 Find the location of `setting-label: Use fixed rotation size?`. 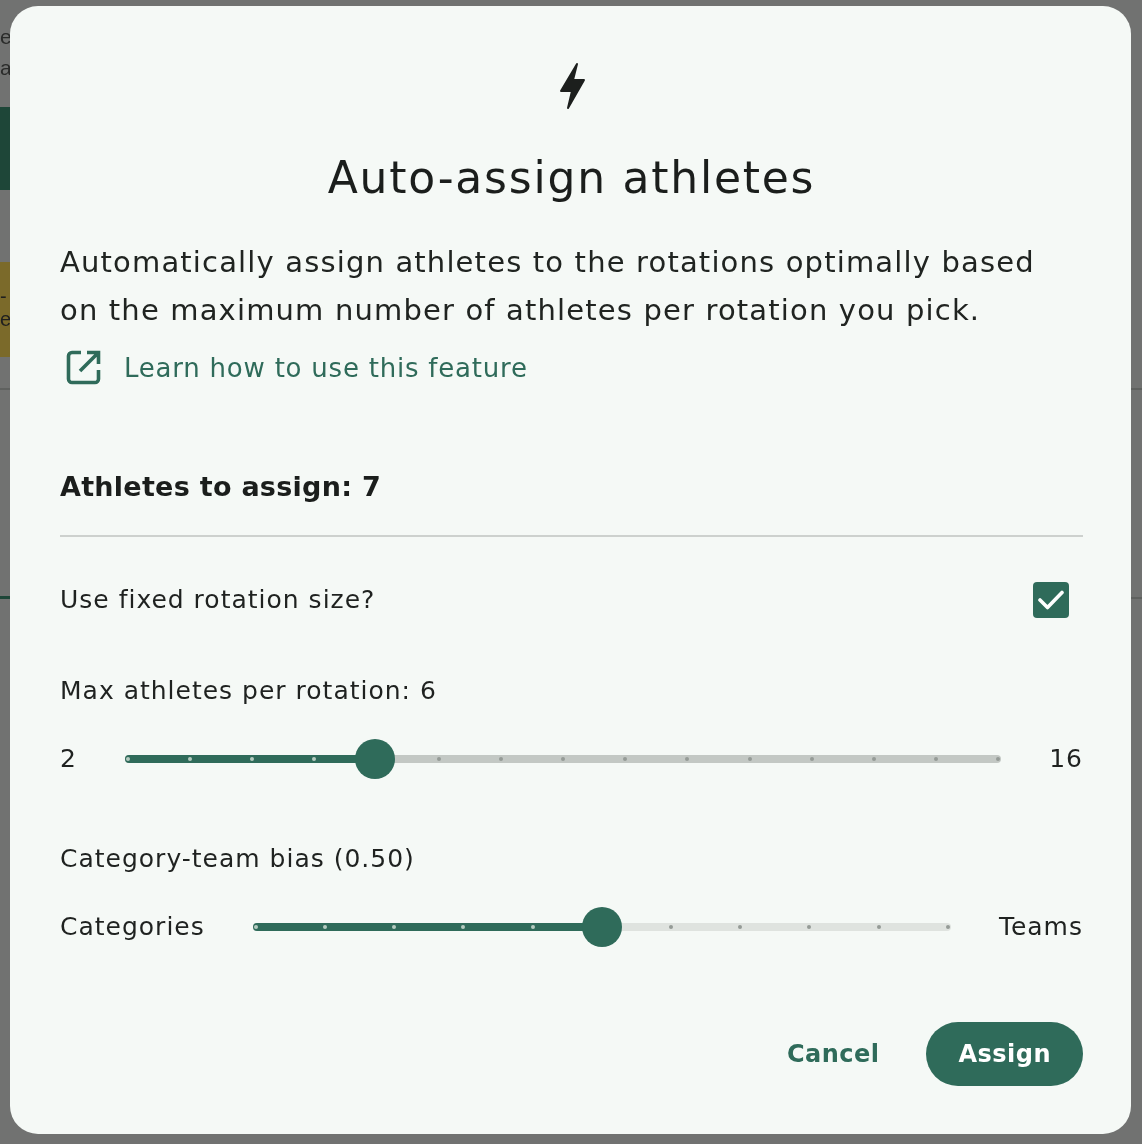

setting-label: Use fixed rotation size? is located at coordinates (218, 600).